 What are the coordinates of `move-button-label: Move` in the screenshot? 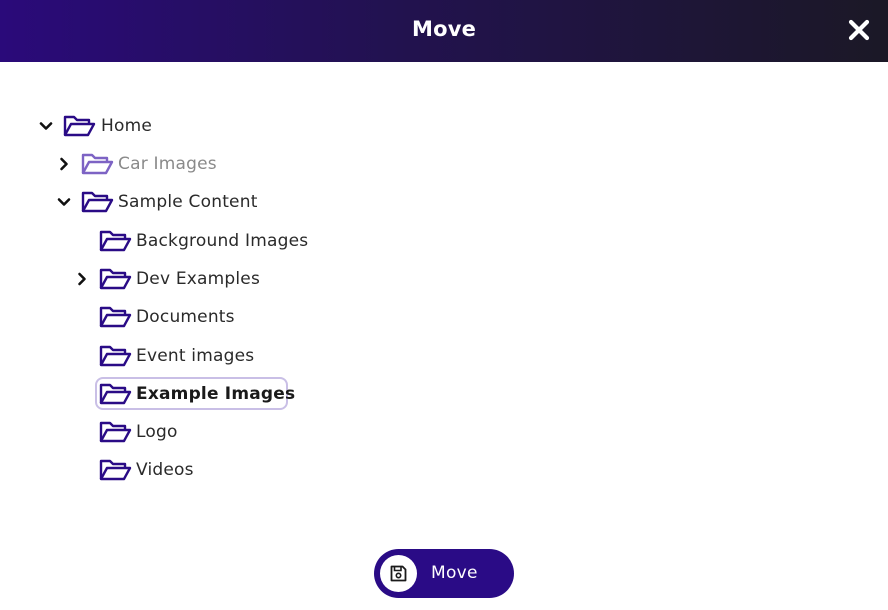 It's located at (454, 573).